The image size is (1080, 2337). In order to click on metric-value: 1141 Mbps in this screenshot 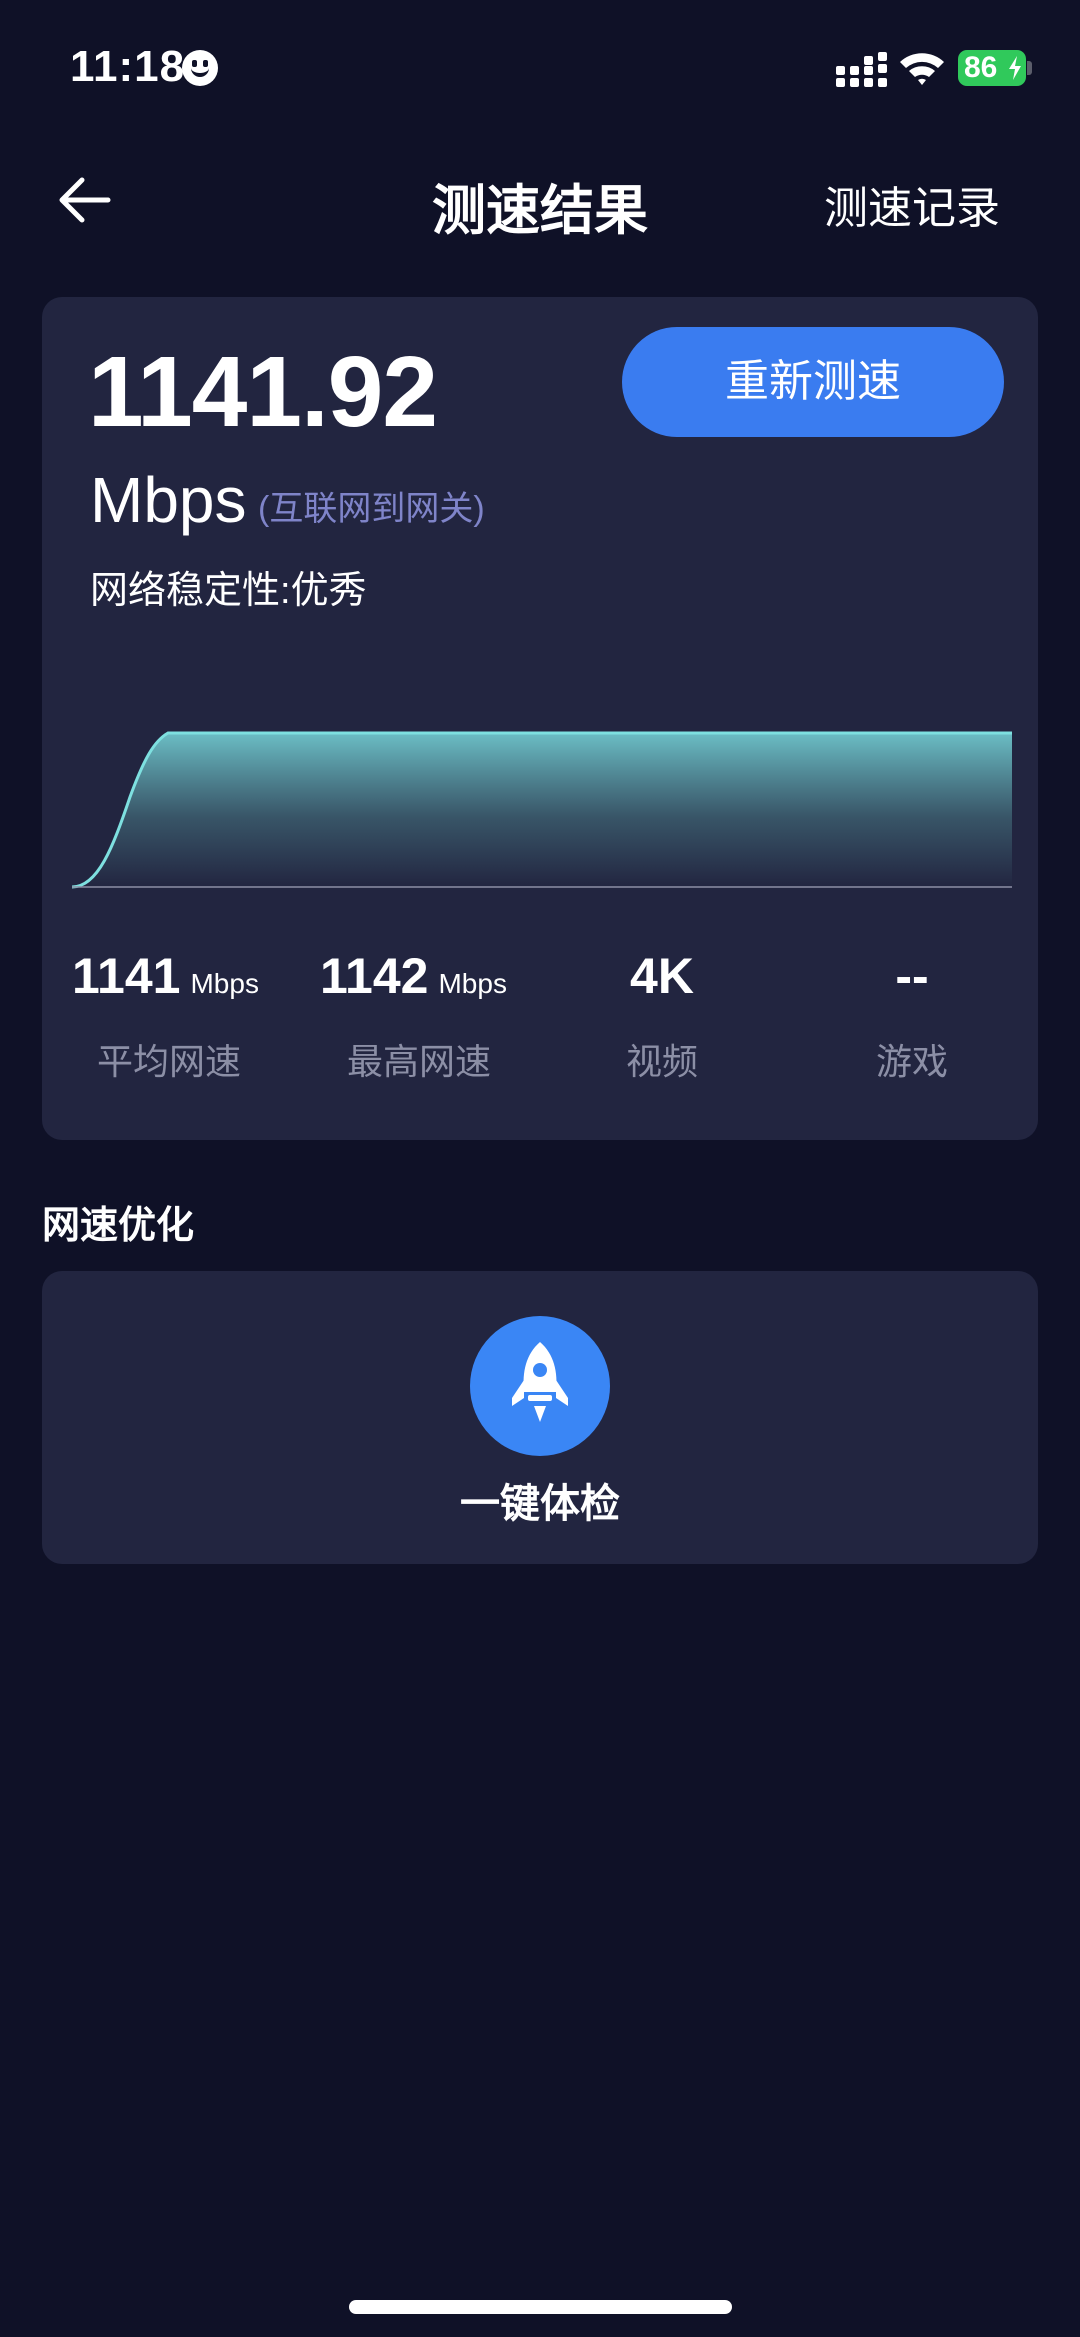, I will do `click(182, 976)`.